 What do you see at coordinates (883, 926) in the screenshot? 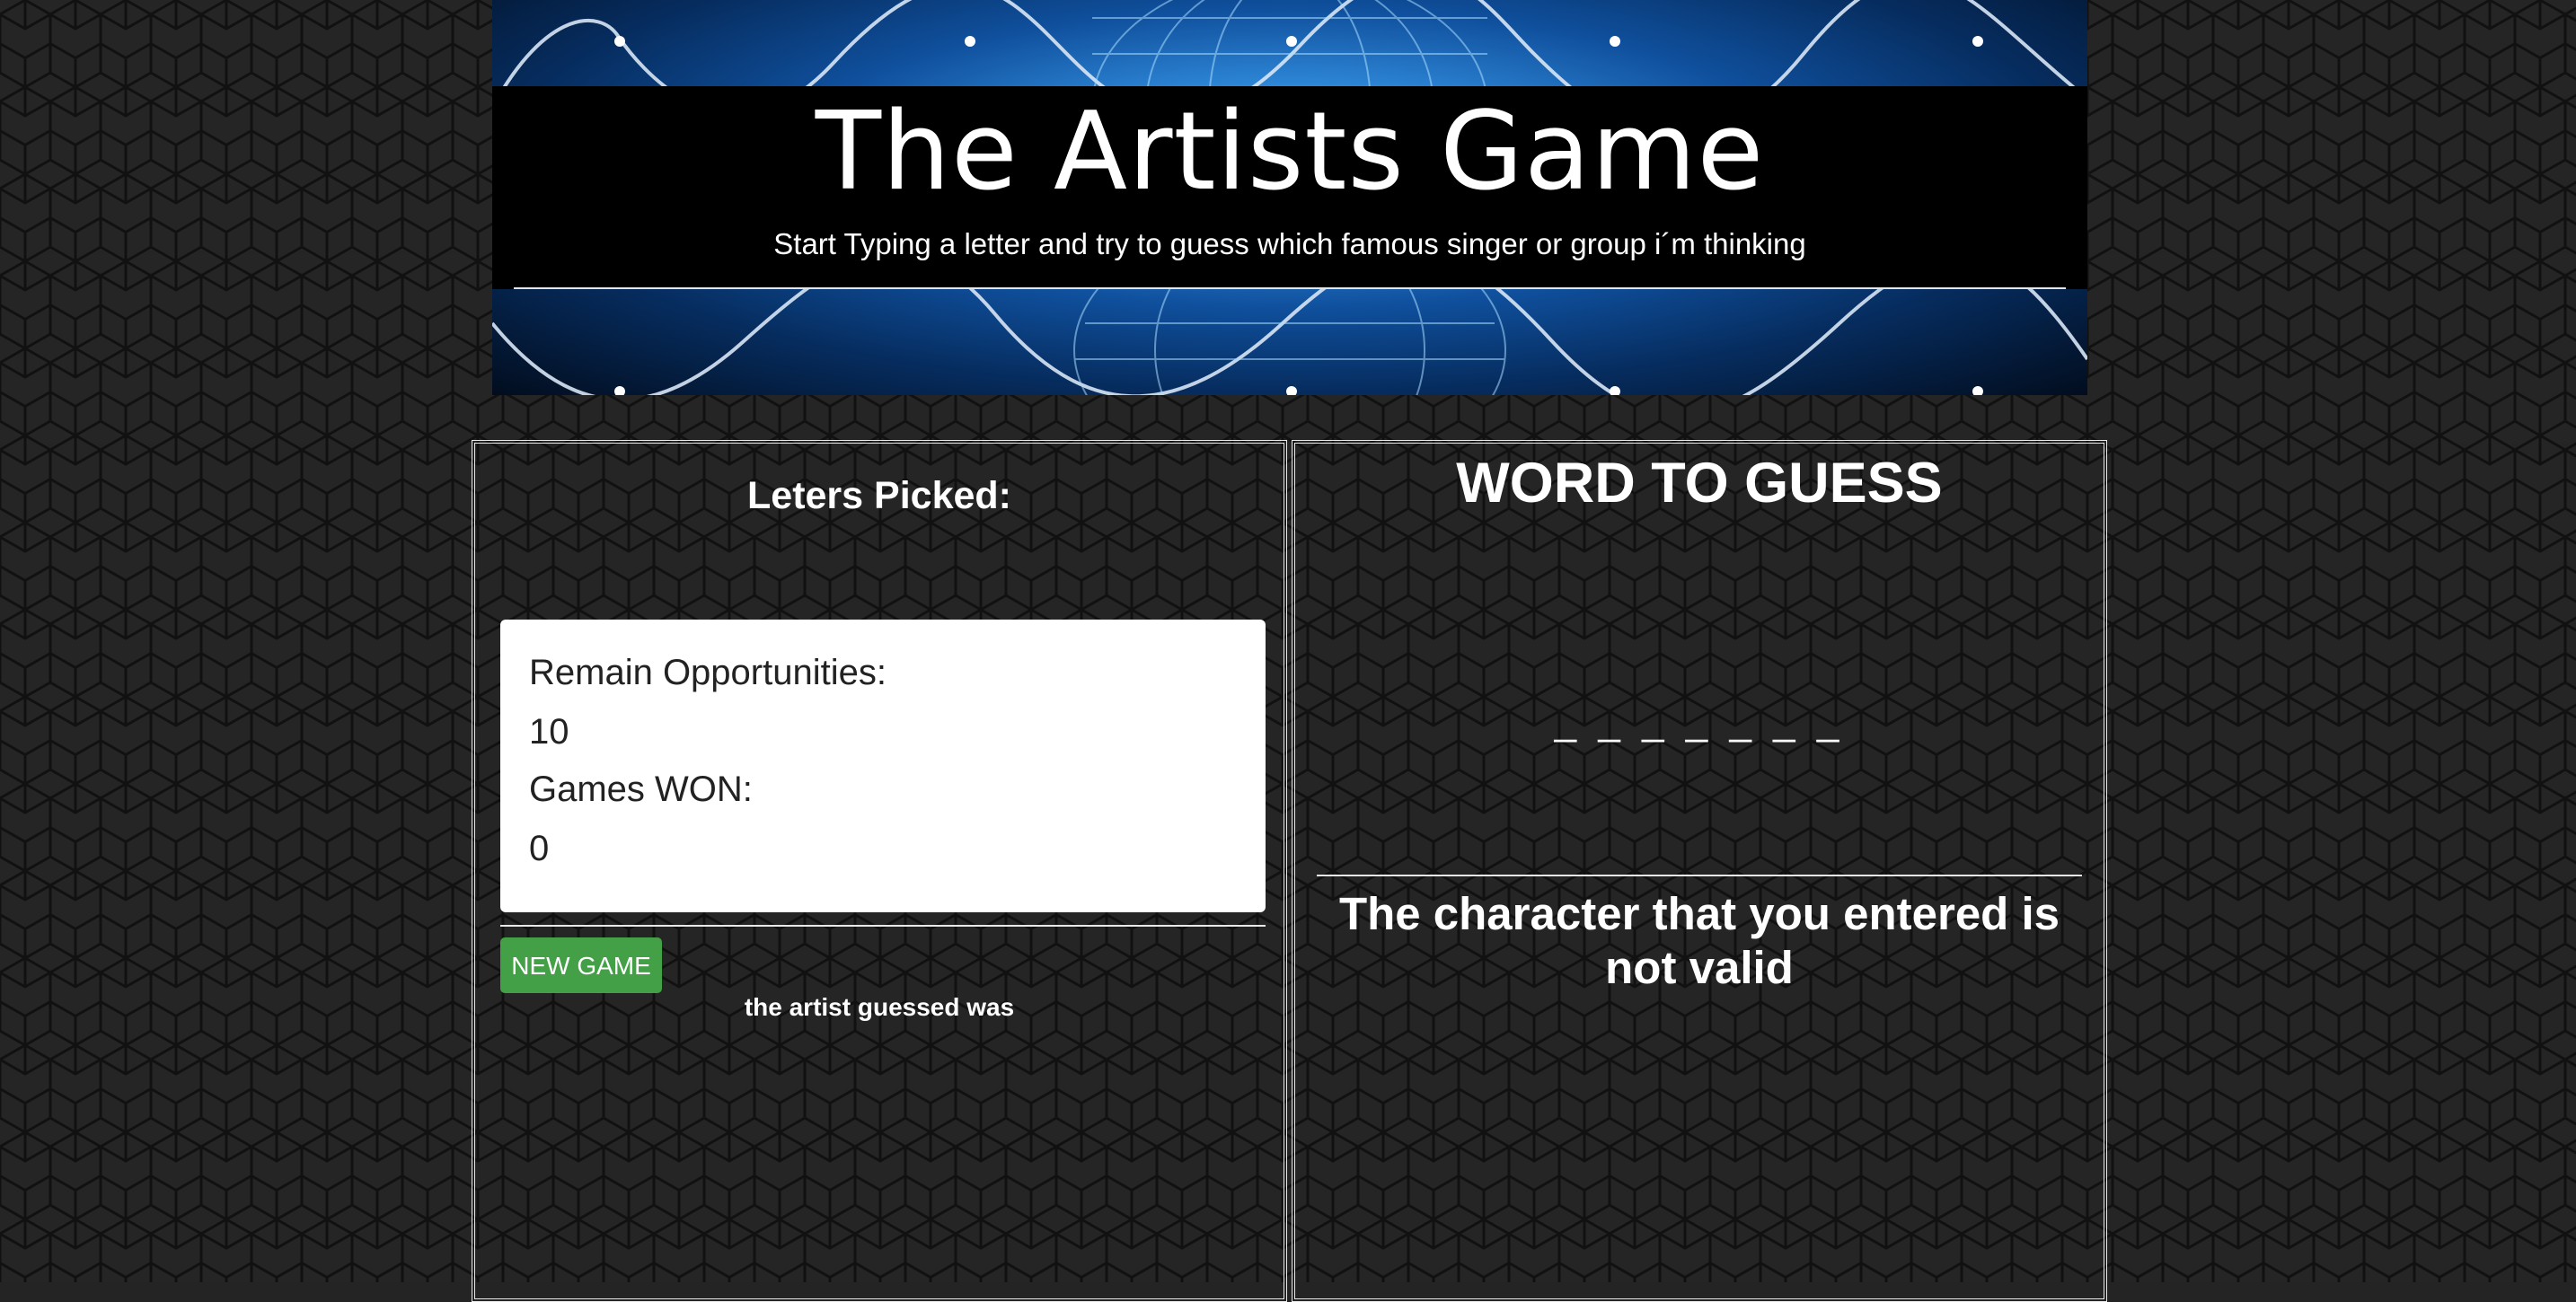
I see `left-divider` at bounding box center [883, 926].